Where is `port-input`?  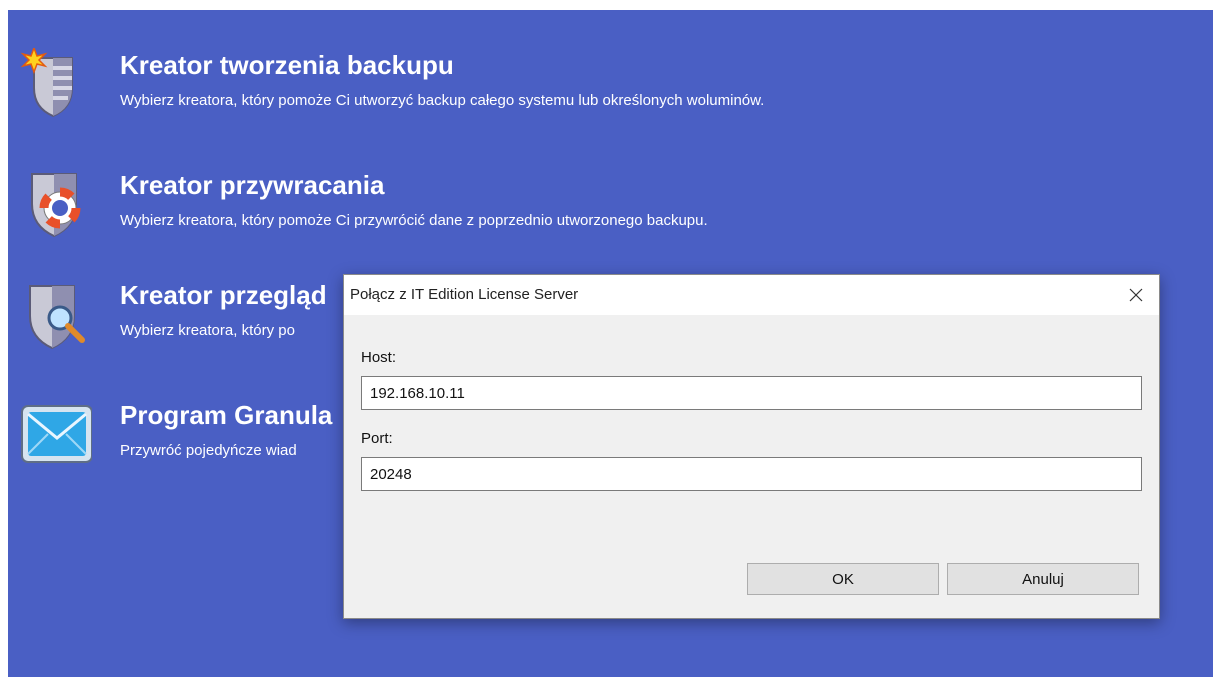
port-input is located at coordinates (751, 474).